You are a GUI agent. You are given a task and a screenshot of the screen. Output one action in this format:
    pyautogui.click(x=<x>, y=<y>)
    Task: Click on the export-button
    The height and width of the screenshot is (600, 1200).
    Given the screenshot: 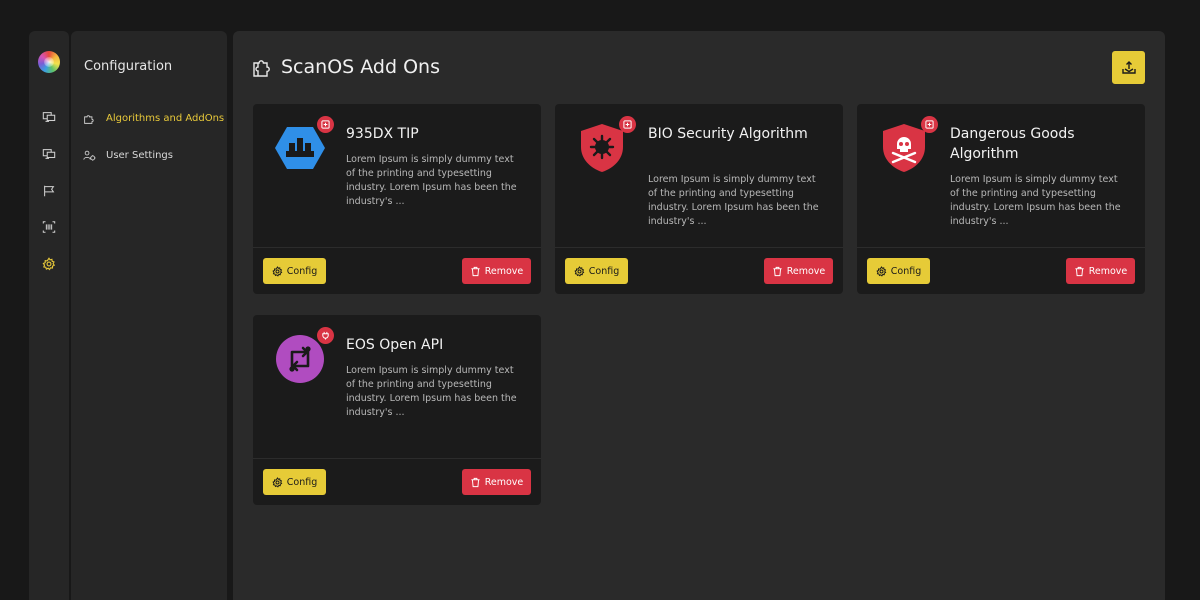 What is the action you would take?
    pyautogui.click(x=1128, y=67)
    